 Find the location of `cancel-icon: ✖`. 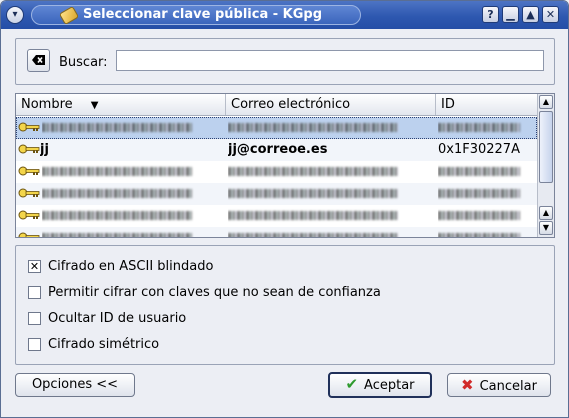

cancel-icon: ✖ is located at coordinates (467, 385).